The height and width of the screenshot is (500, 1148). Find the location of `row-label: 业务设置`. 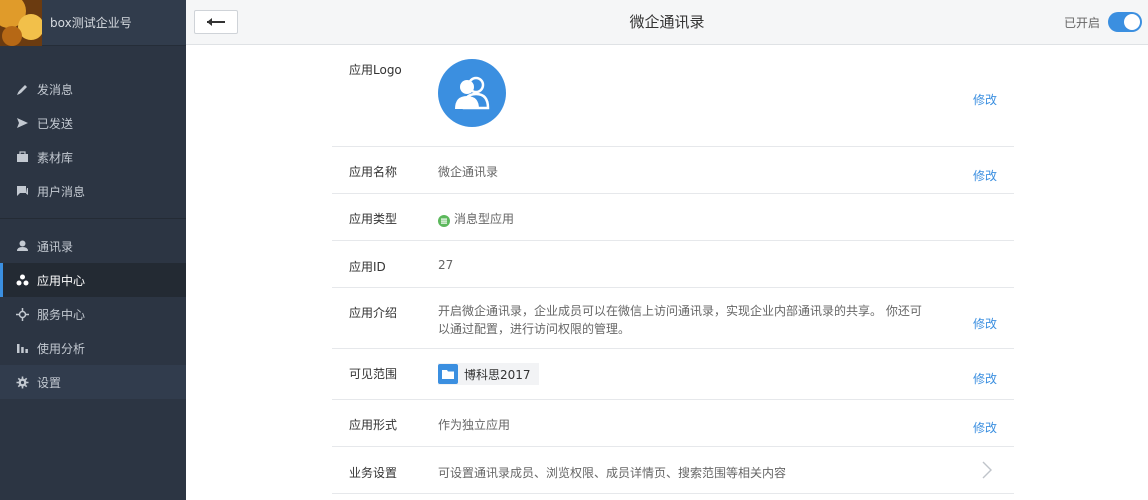

row-label: 业务设置 is located at coordinates (373, 473).